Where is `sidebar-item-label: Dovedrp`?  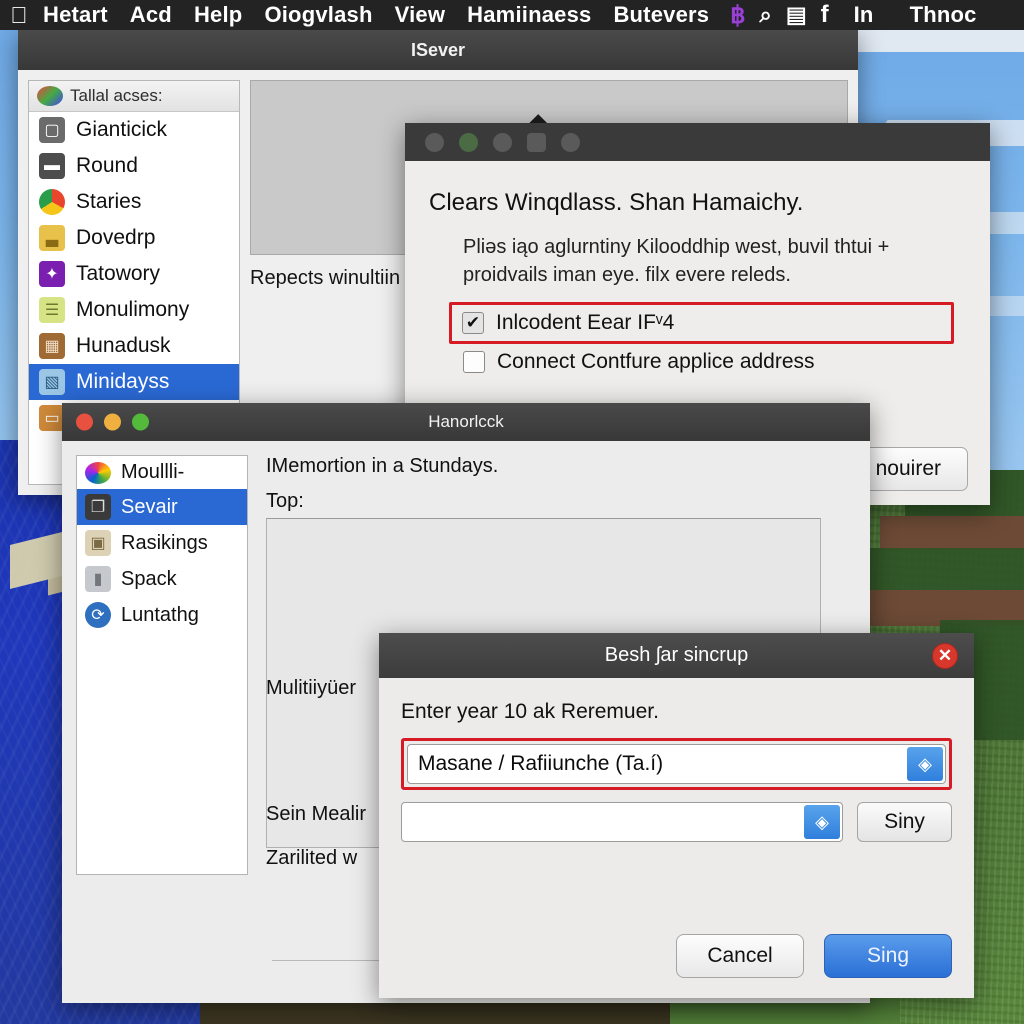
sidebar-item-label: Dovedrp is located at coordinates (116, 237).